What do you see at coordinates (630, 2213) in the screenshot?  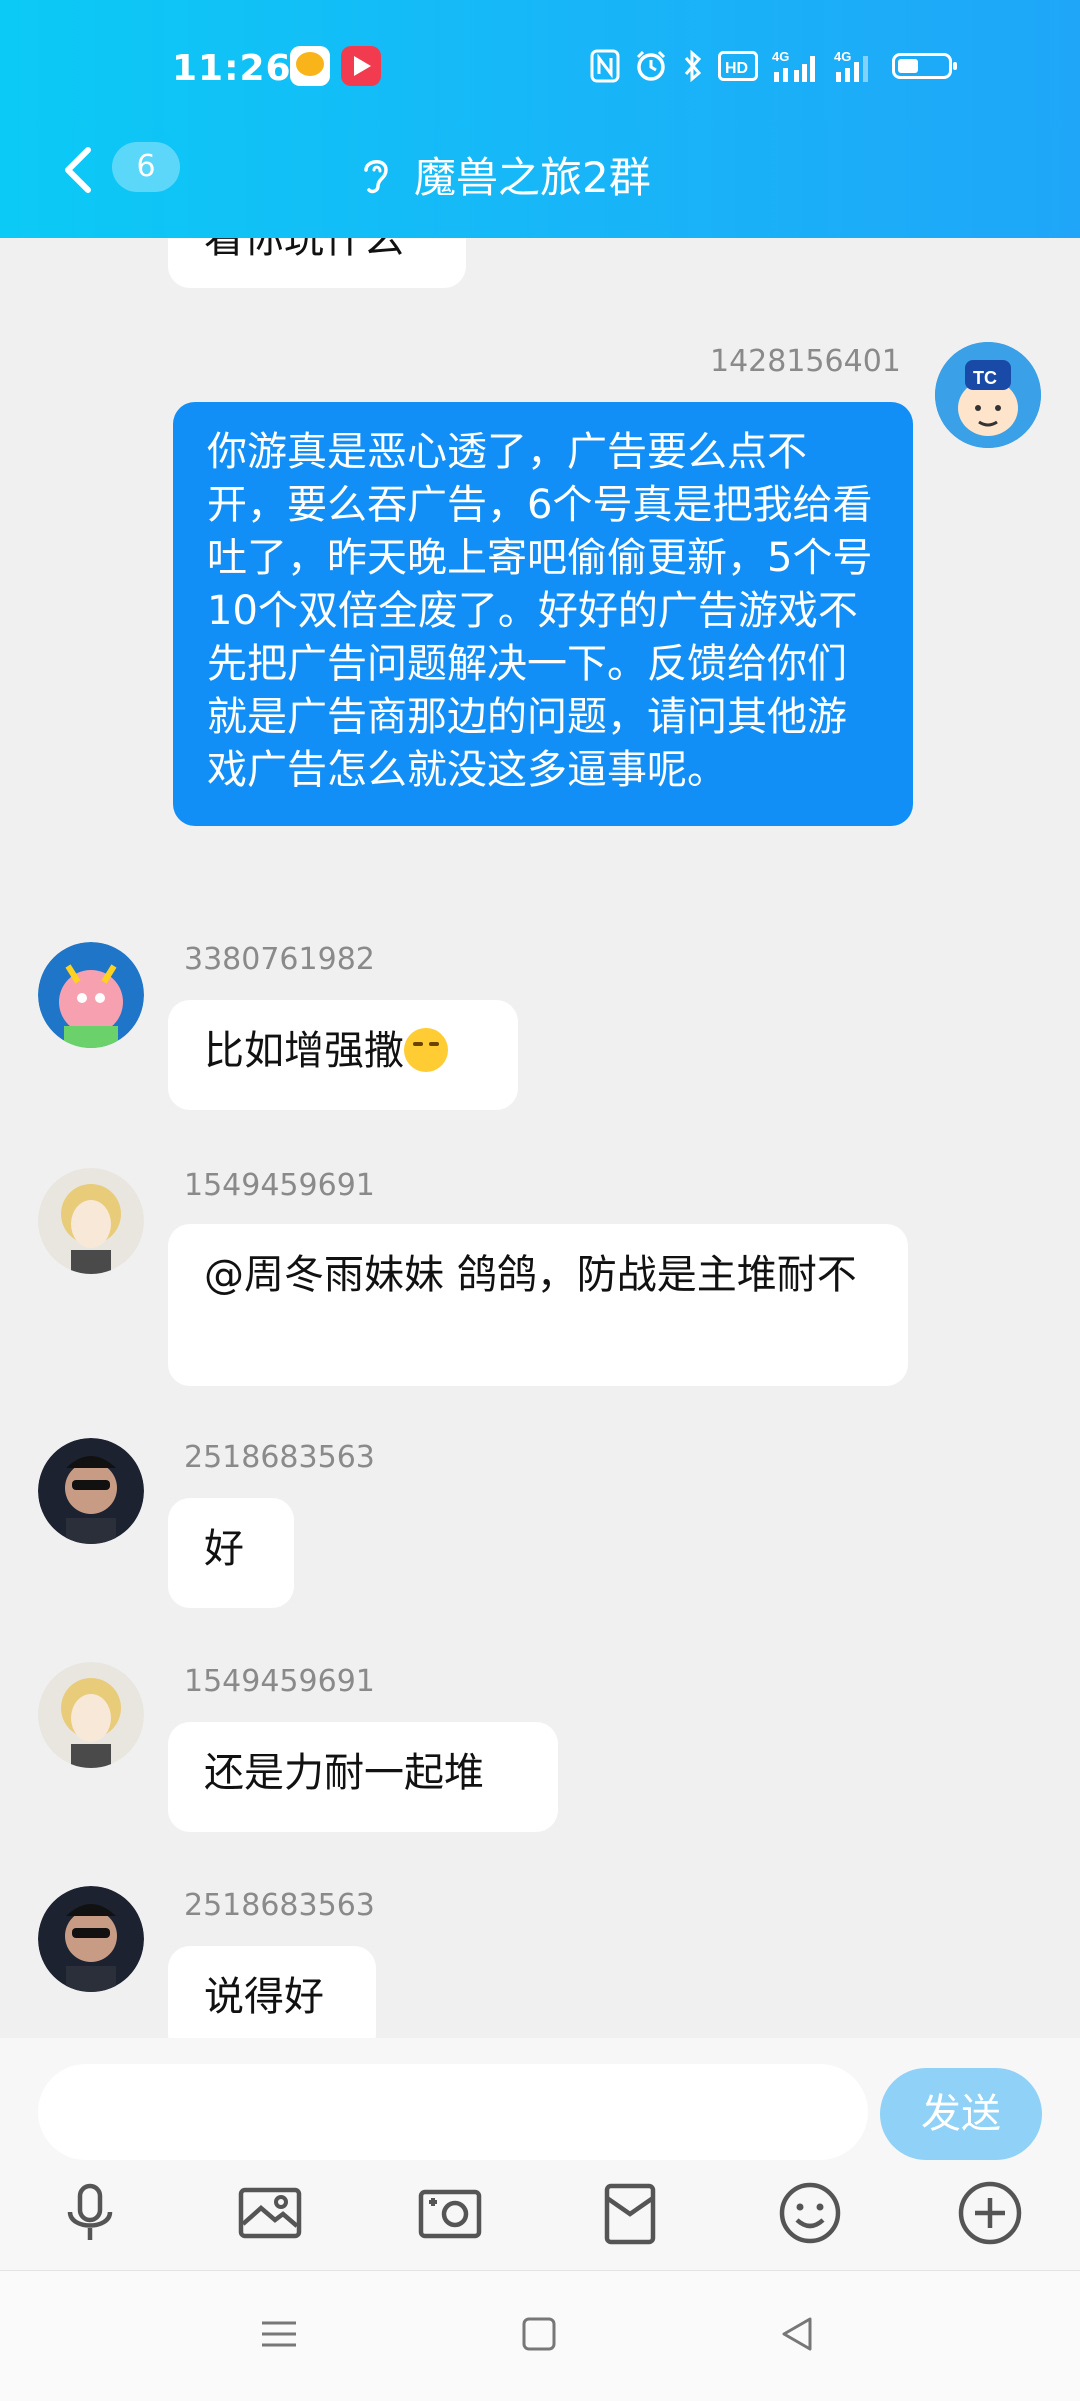 I see `red-packet-icon` at bounding box center [630, 2213].